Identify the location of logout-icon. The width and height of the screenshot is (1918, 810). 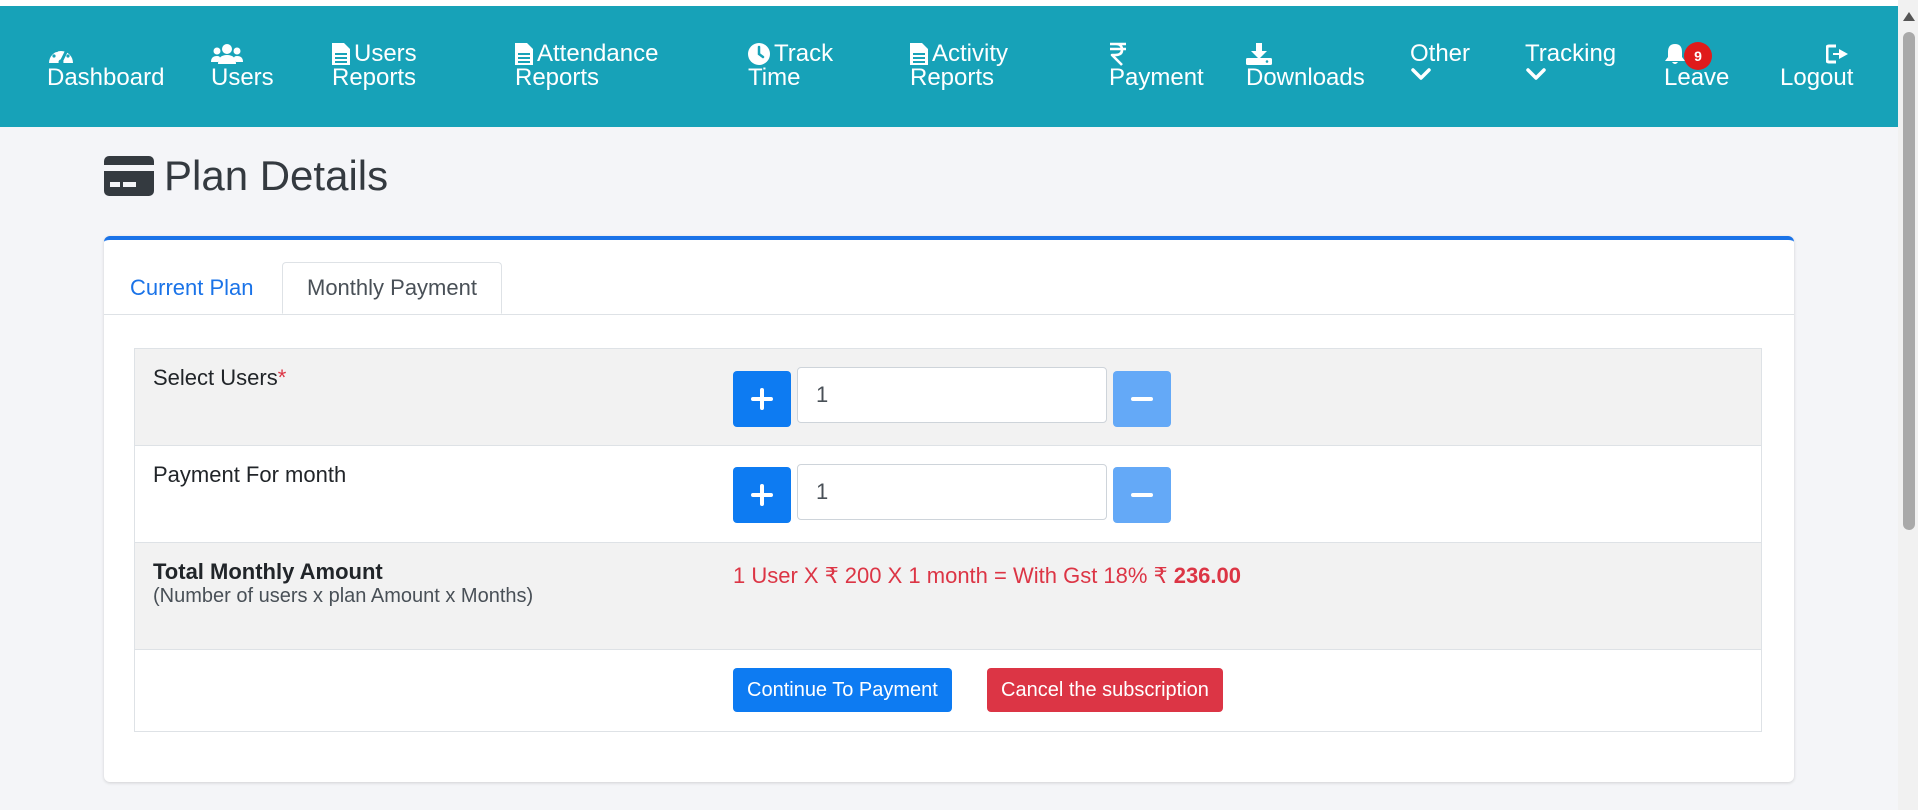
(1837, 54).